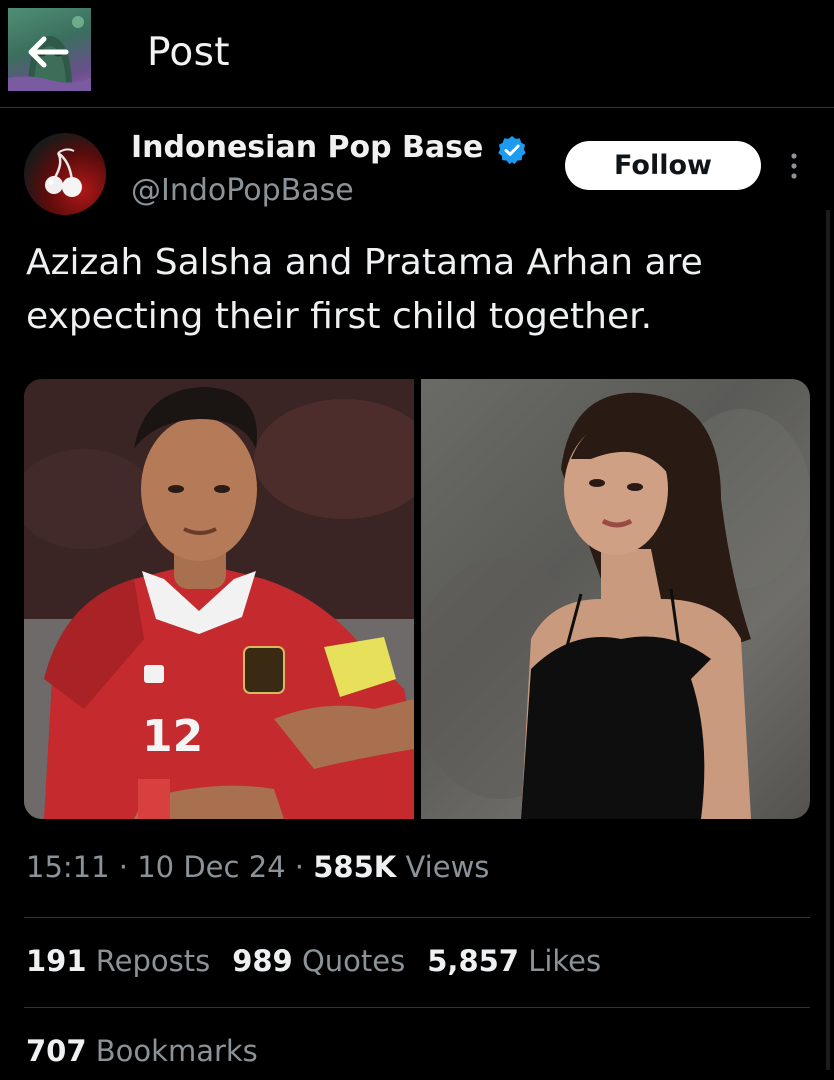  I want to click on reposts-count: 191, so click(56, 961).